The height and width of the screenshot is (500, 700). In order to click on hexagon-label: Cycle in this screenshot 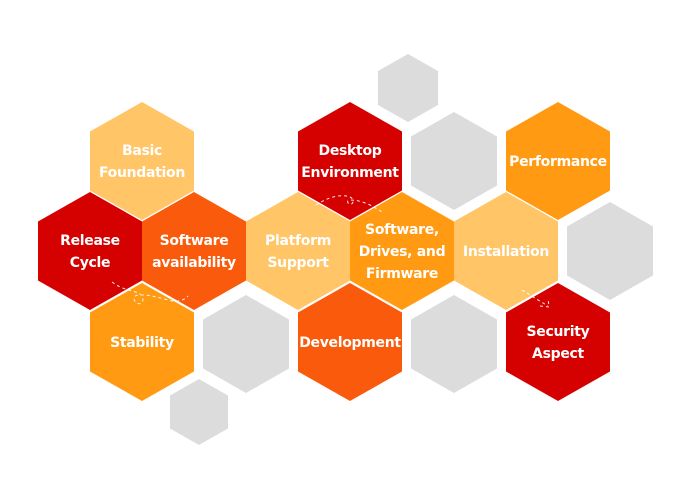, I will do `click(90, 263)`.